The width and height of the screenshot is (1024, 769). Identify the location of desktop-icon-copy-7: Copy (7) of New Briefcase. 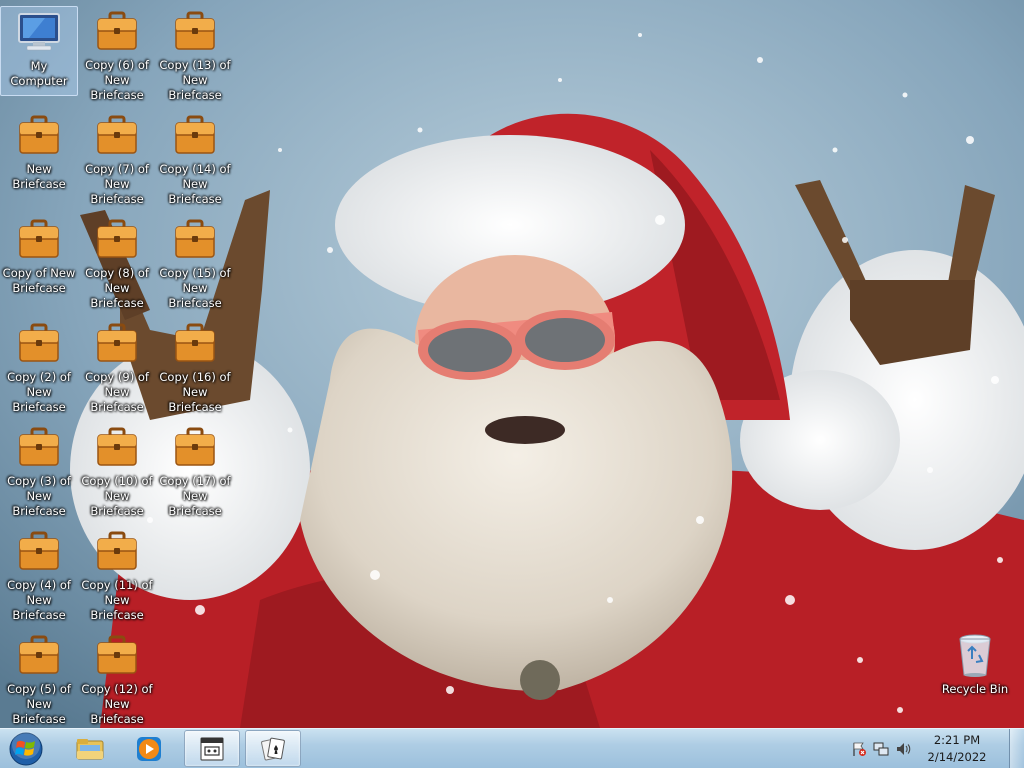
(117, 158).